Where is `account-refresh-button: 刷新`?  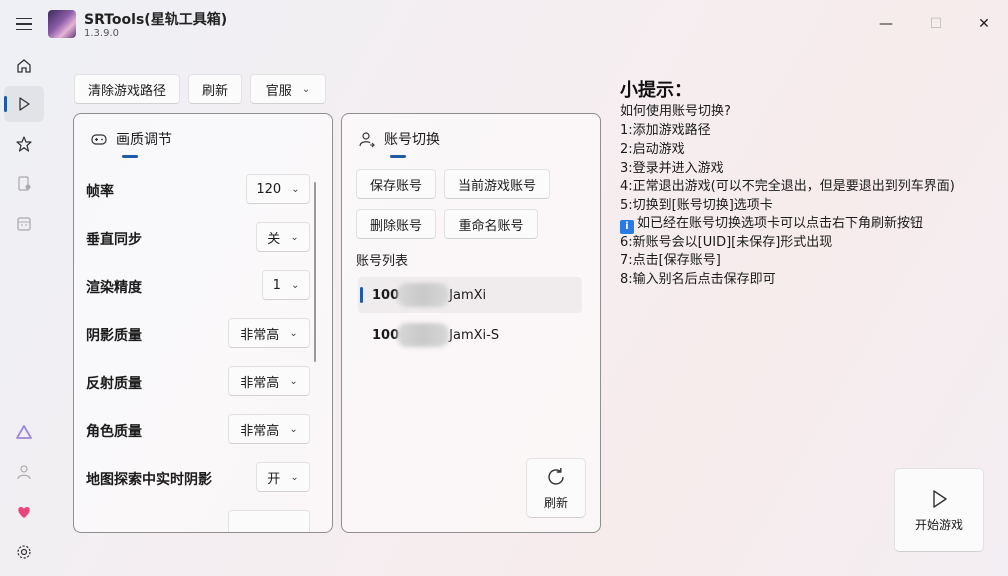
account-refresh-button: 刷新 is located at coordinates (556, 488).